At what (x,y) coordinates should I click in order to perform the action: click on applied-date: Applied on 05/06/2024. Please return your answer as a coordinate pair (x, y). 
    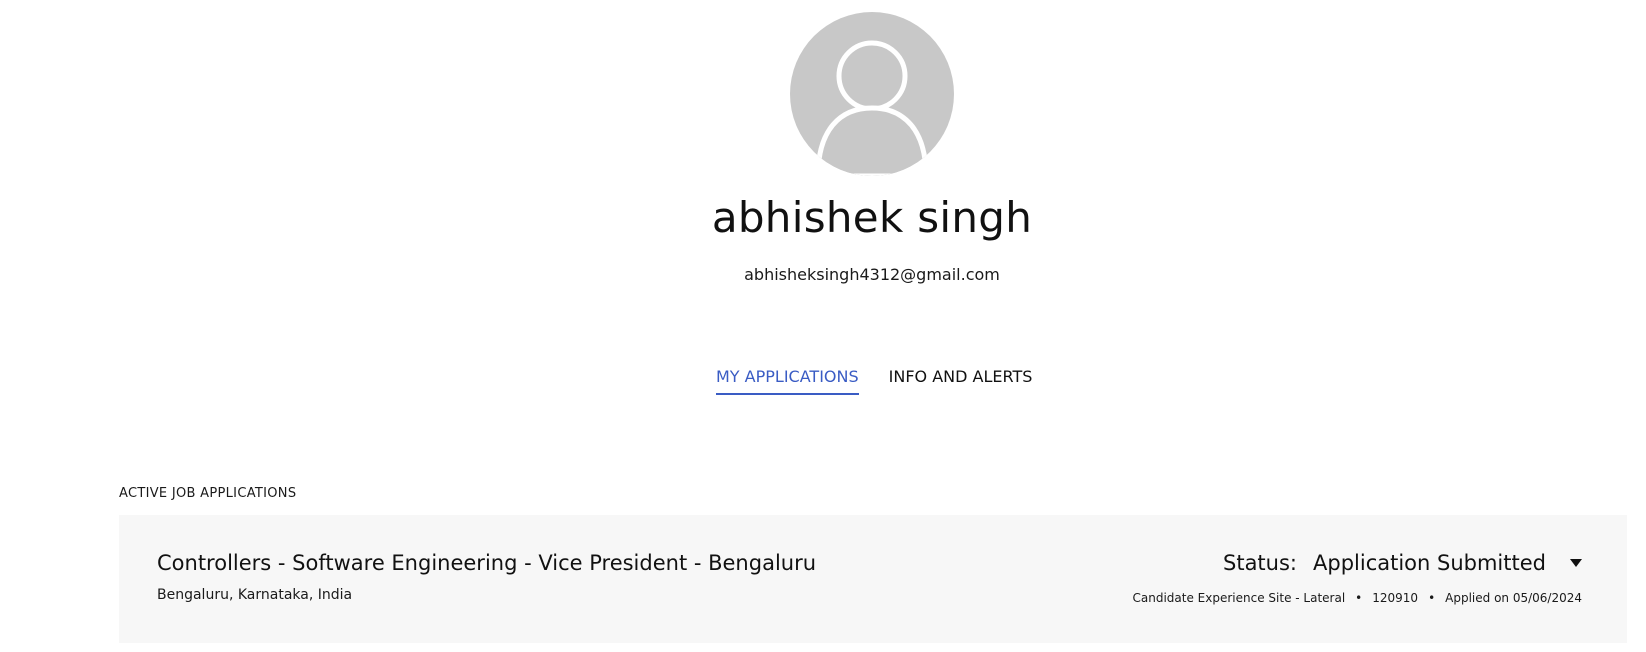
    Looking at the image, I should click on (1513, 598).